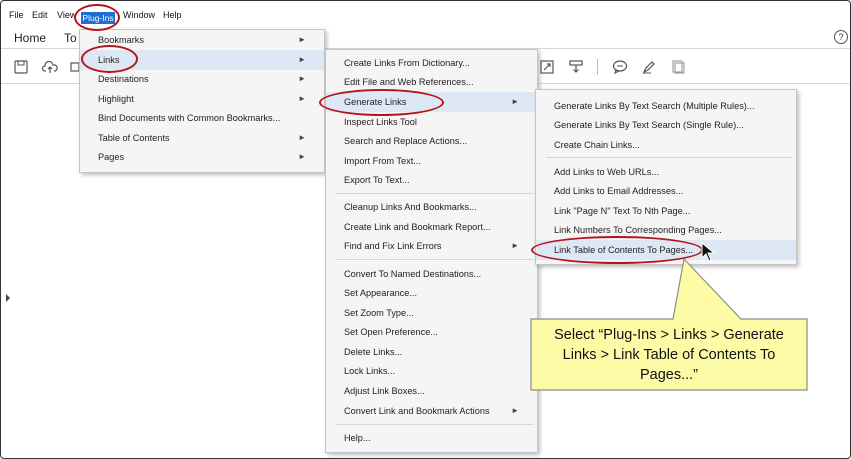 The height and width of the screenshot is (459, 851). What do you see at coordinates (50, 67) in the screenshot?
I see `upload-cloud-icon` at bounding box center [50, 67].